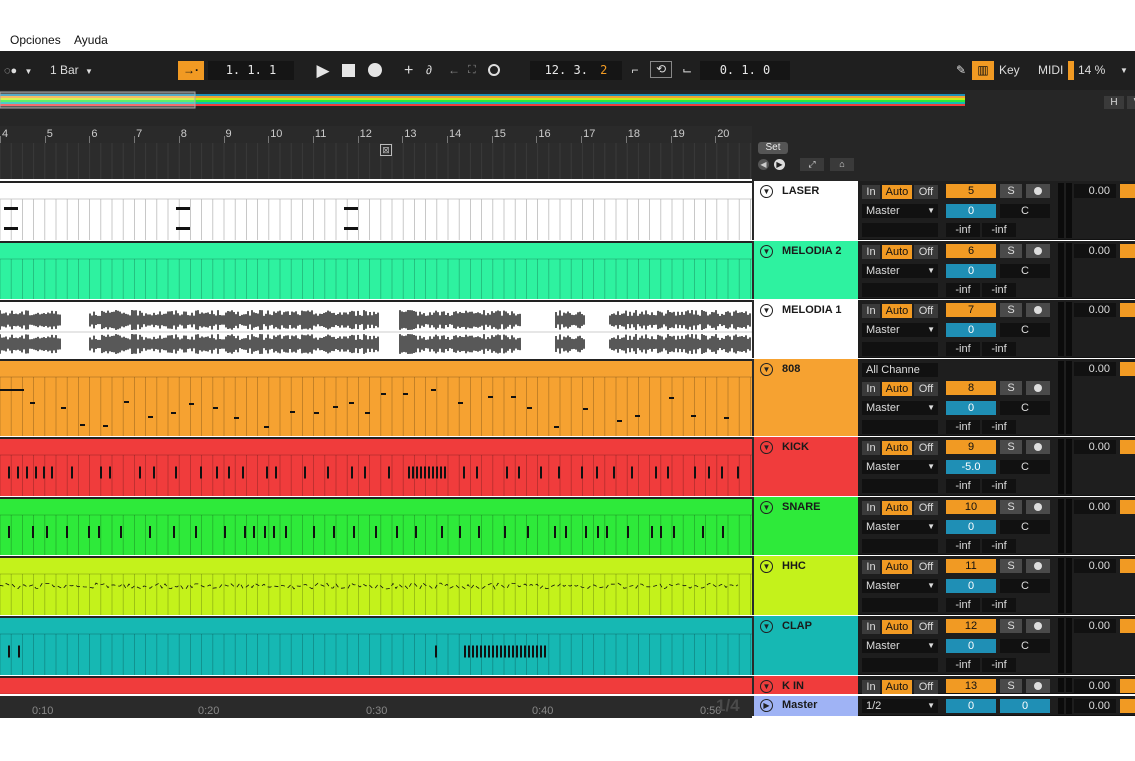 The width and height of the screenshot is (1135, 761). Describe the element at coordinates (386, 150) in the screenshot. I see `loop-marker-icon: ⊠` at that location.